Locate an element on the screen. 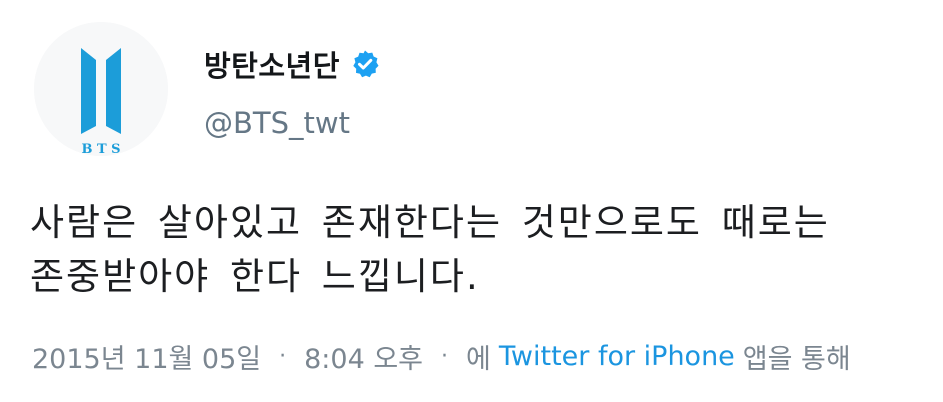  author-row: 방탄소년단 is located at coordinates (292, 64).